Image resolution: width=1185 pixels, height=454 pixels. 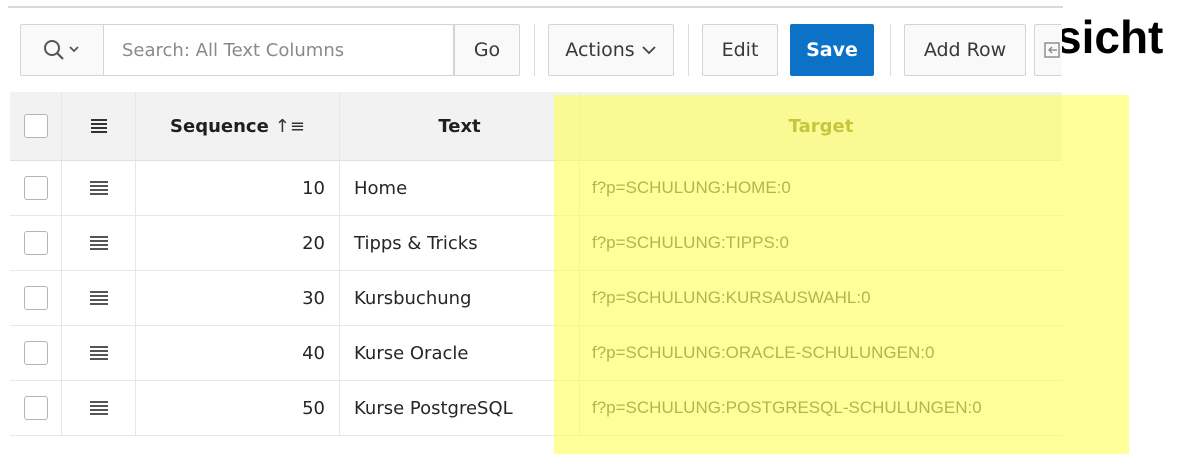 I want to click on reset-button, so click(x=1048, y=50).